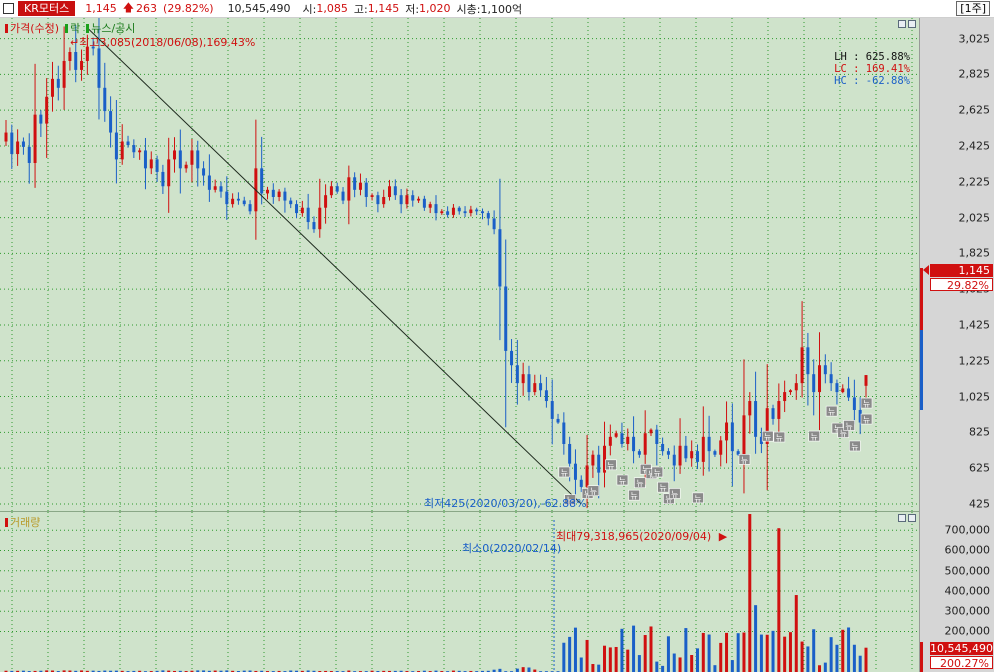 The height and width of the screenshot is (672, 994). I want to click on news-legend-marker, so click(88, 28).